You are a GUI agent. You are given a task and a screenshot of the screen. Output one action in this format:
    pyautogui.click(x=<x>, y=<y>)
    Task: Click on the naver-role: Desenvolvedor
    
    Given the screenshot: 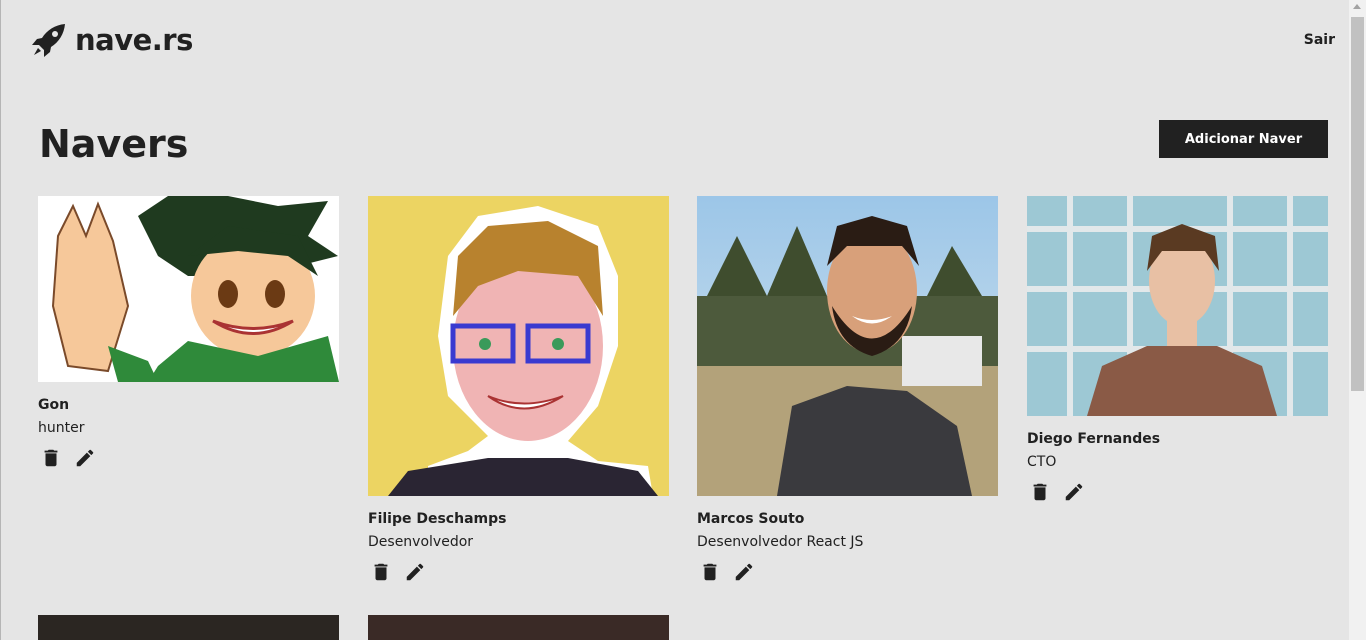 What is the action you would take?
    pyautogui.click(x=421, y=542)
    